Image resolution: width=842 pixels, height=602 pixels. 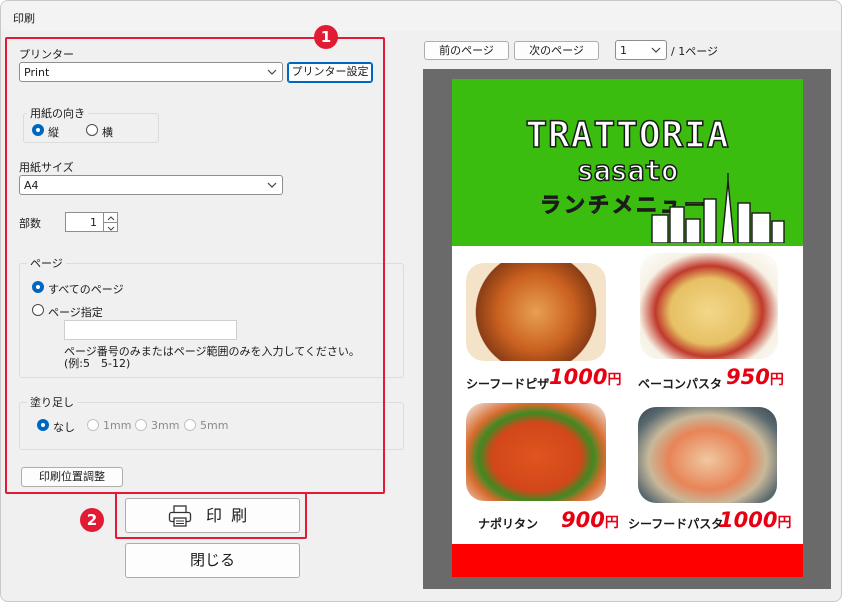 I want to click on menu-item-name: シーフードパスタ, so click(x=676, y=524).